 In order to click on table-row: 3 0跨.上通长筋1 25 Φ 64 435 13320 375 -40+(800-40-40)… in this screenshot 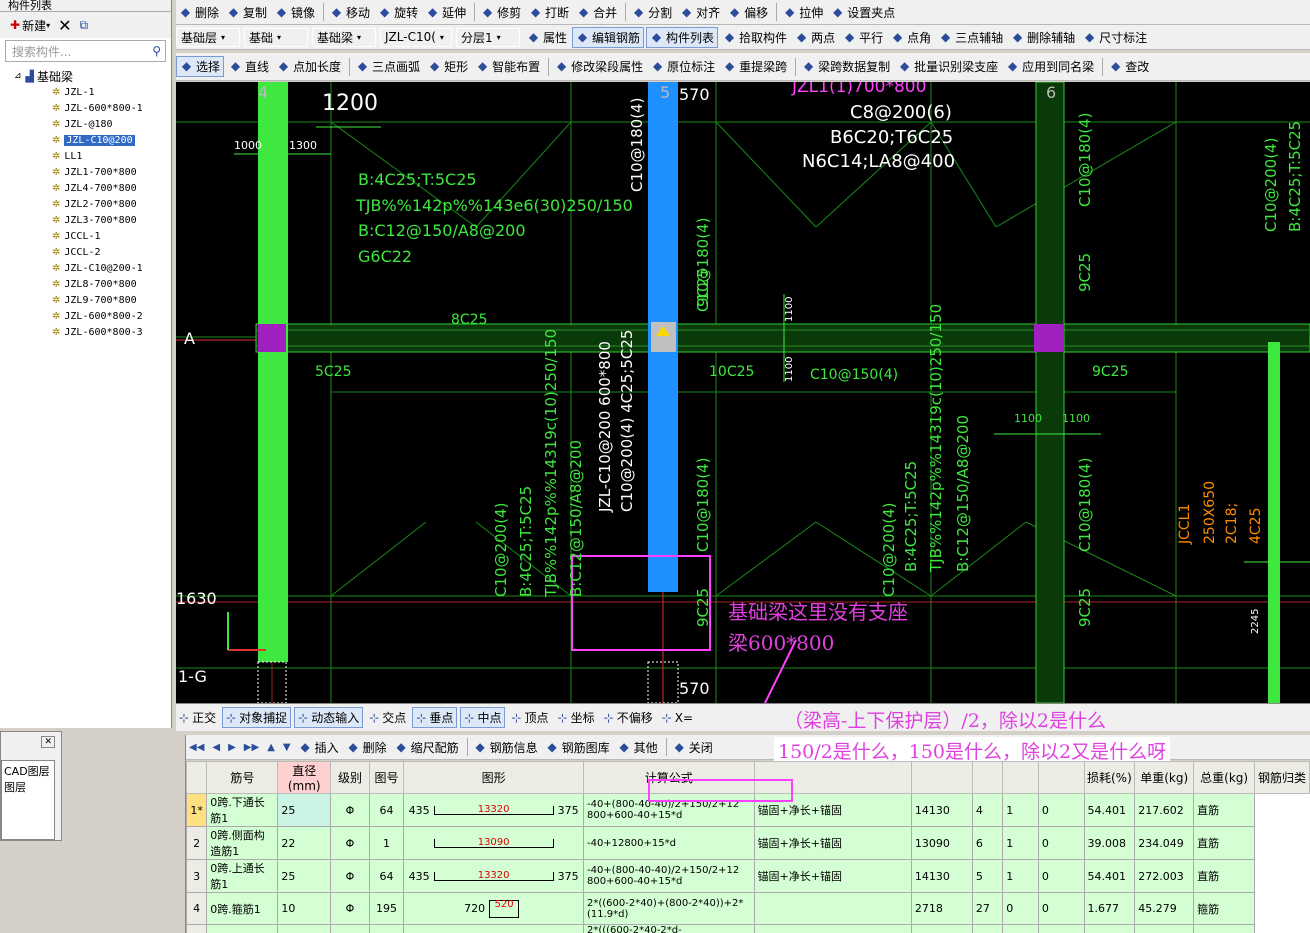, I will do `click(748, 876)`.